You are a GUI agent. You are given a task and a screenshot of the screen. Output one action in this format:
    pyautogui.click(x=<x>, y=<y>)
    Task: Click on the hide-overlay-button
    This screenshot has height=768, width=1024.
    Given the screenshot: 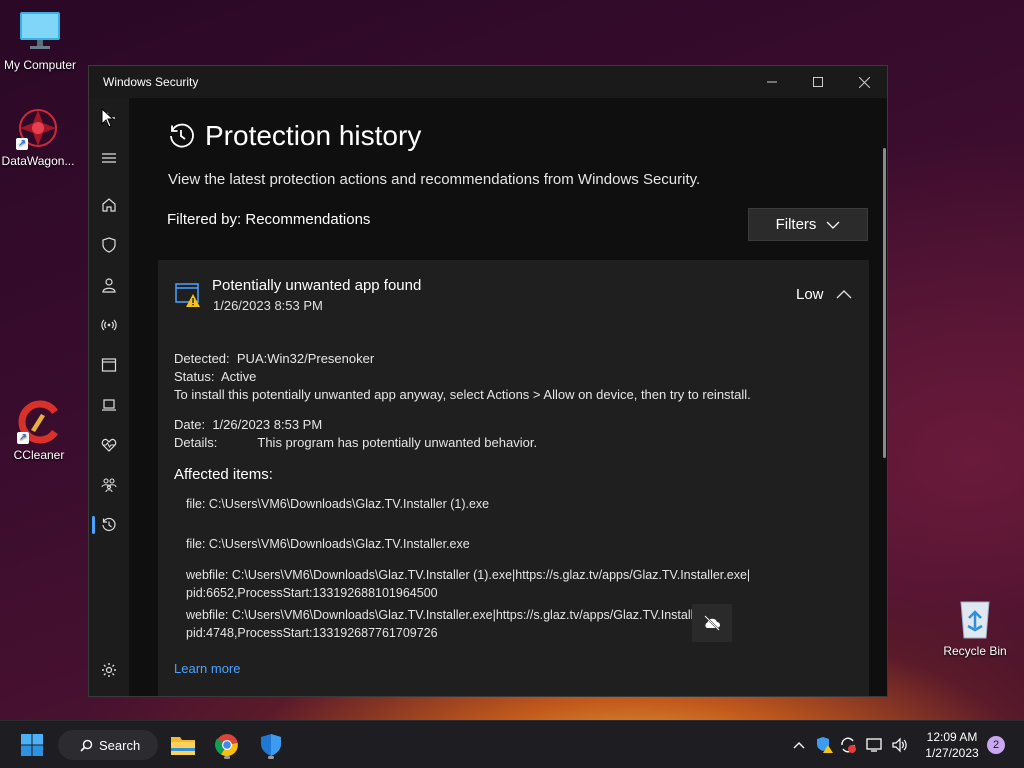 What is the action you would take?
    pyautogui.click(x=712, y=623)
    